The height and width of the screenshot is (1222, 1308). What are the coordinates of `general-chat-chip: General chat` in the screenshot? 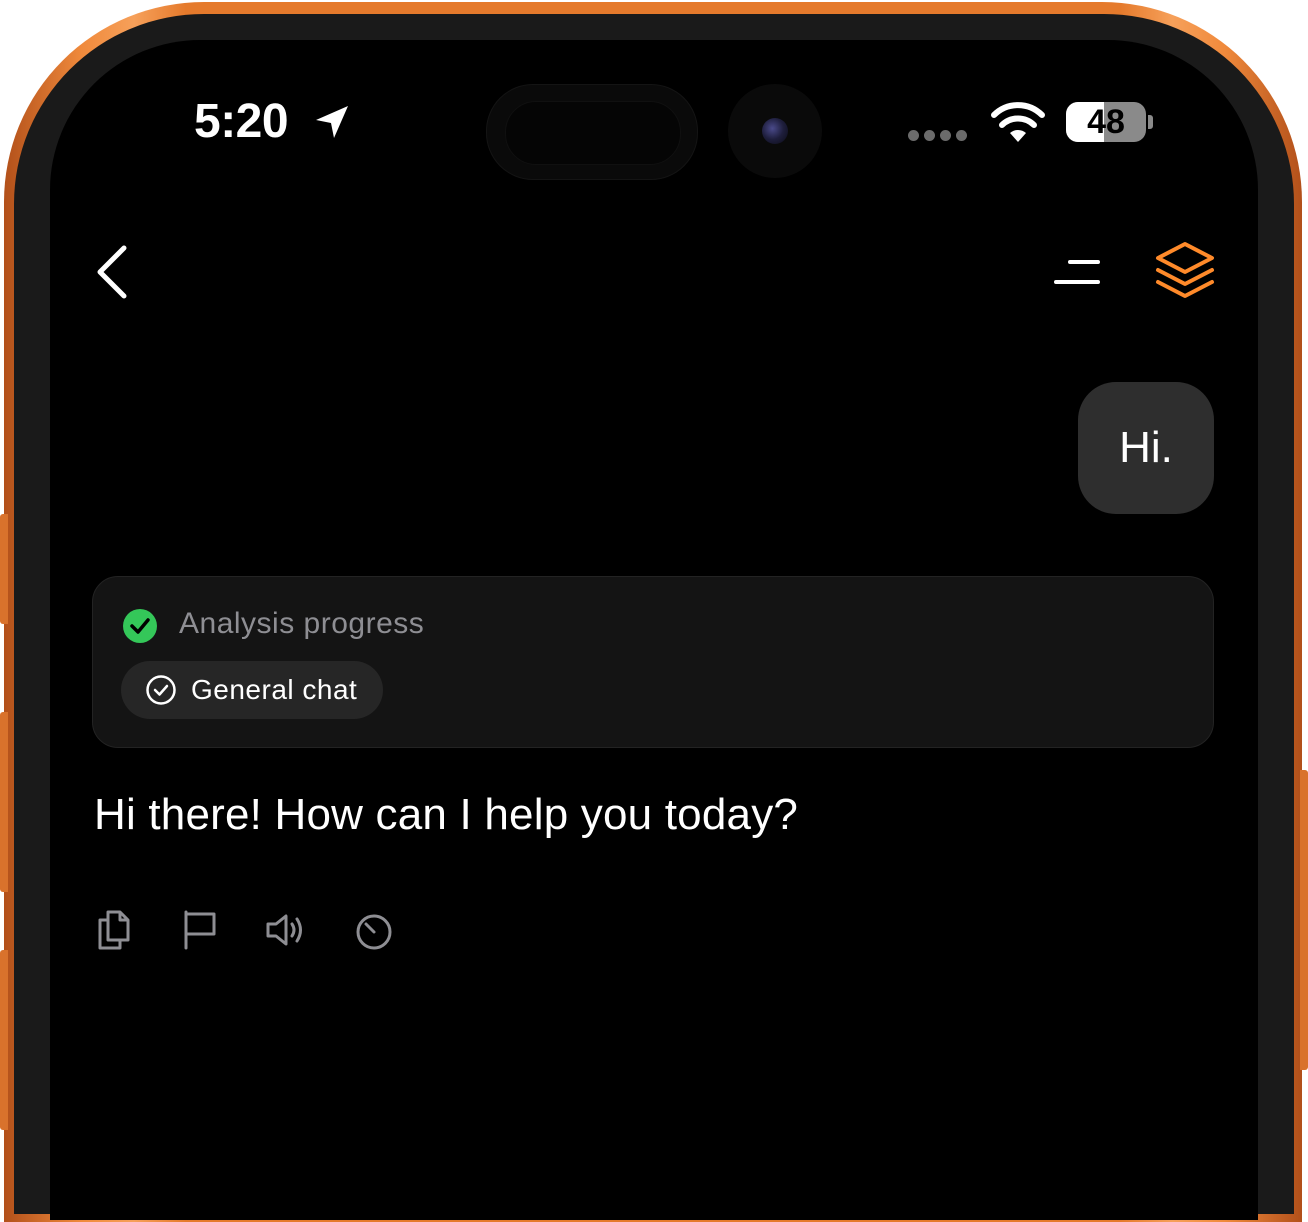 It's located at (252, 690).